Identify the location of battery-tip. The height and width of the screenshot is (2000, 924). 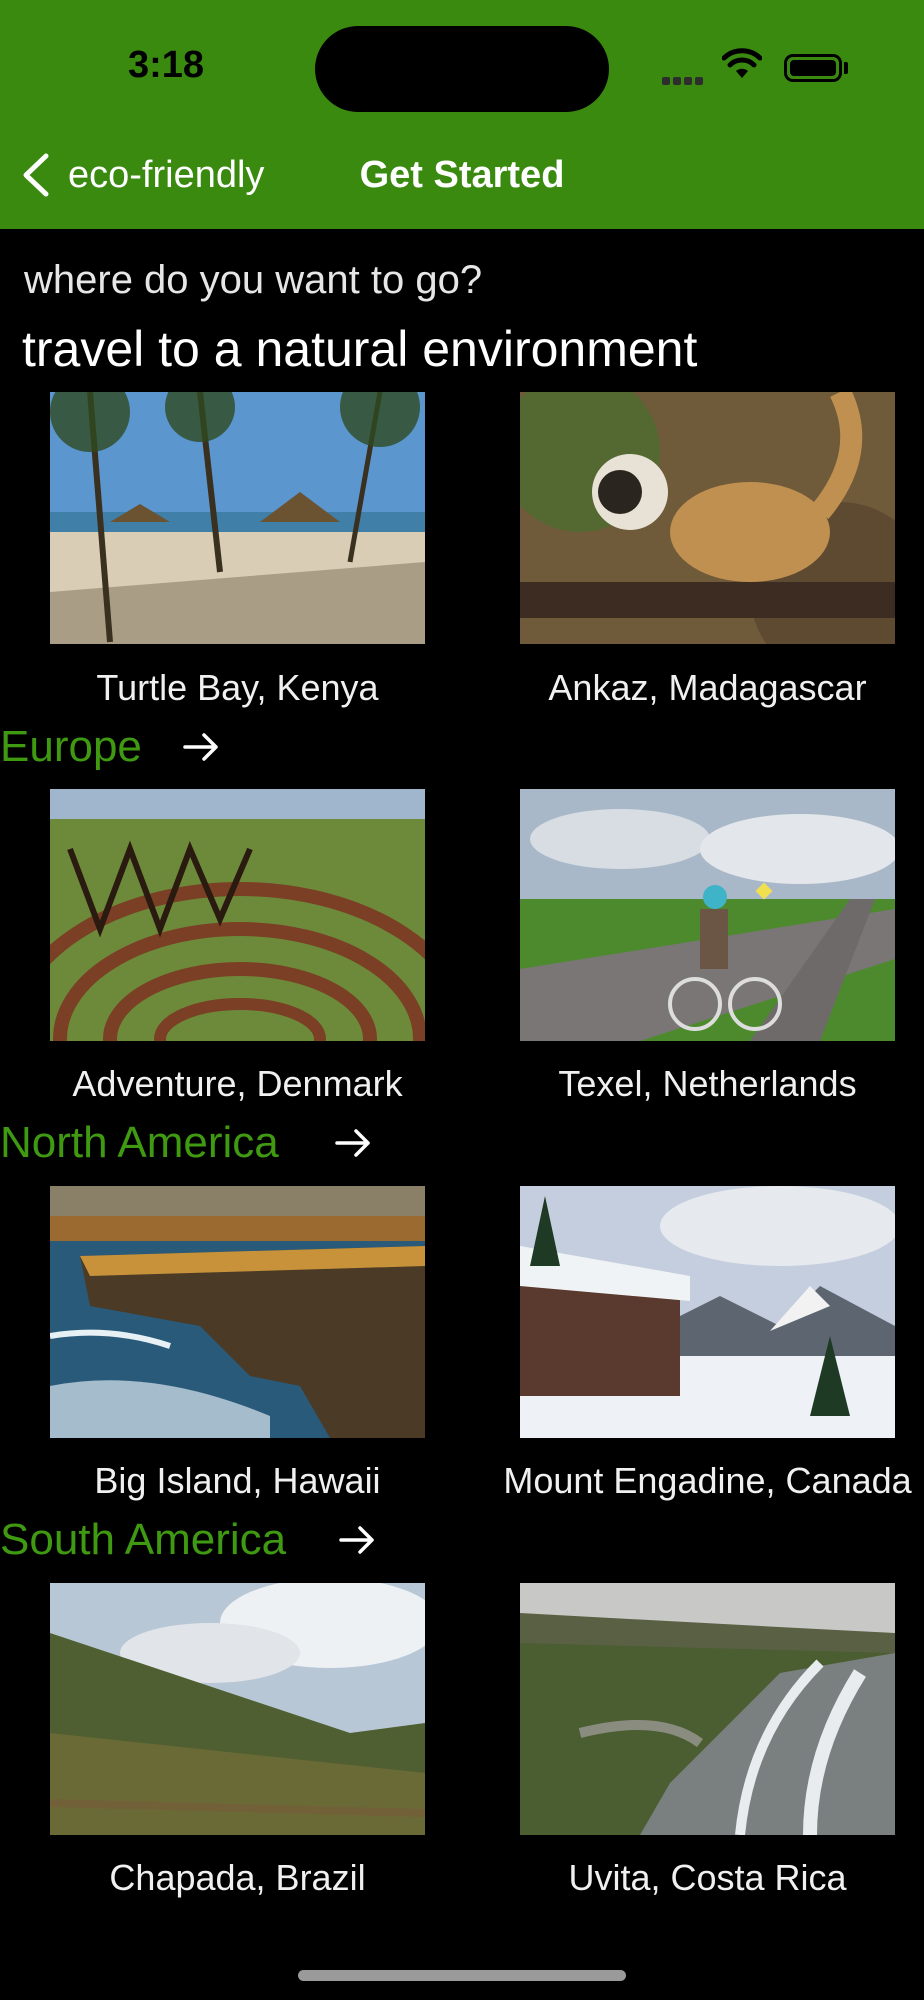
(846, 68).